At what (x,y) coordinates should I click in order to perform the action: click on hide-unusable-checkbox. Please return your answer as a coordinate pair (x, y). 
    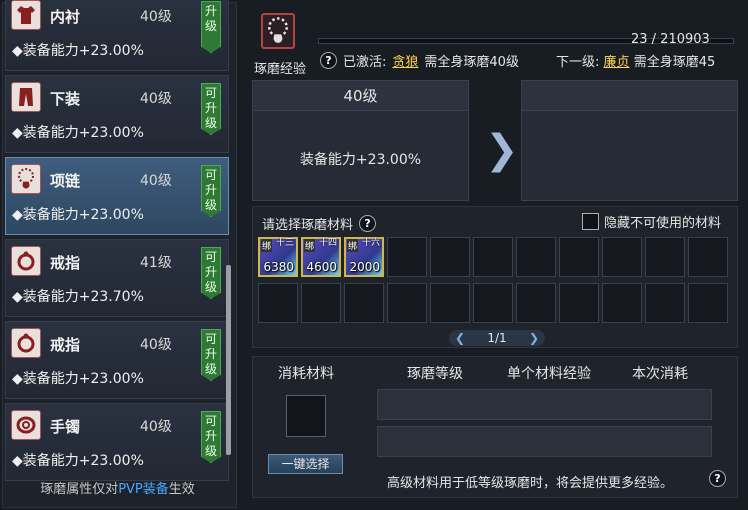
    Looking at the image, I should click on (590, 221).